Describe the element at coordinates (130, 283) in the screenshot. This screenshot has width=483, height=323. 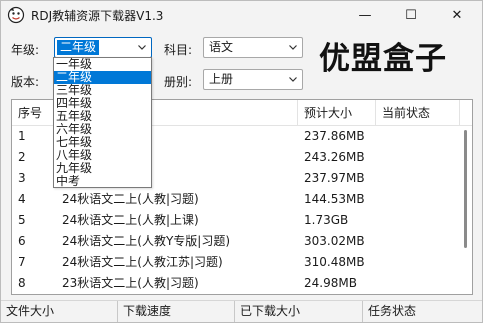
I see `row-name: 23秋语文二上(人教|习题)` at that location.